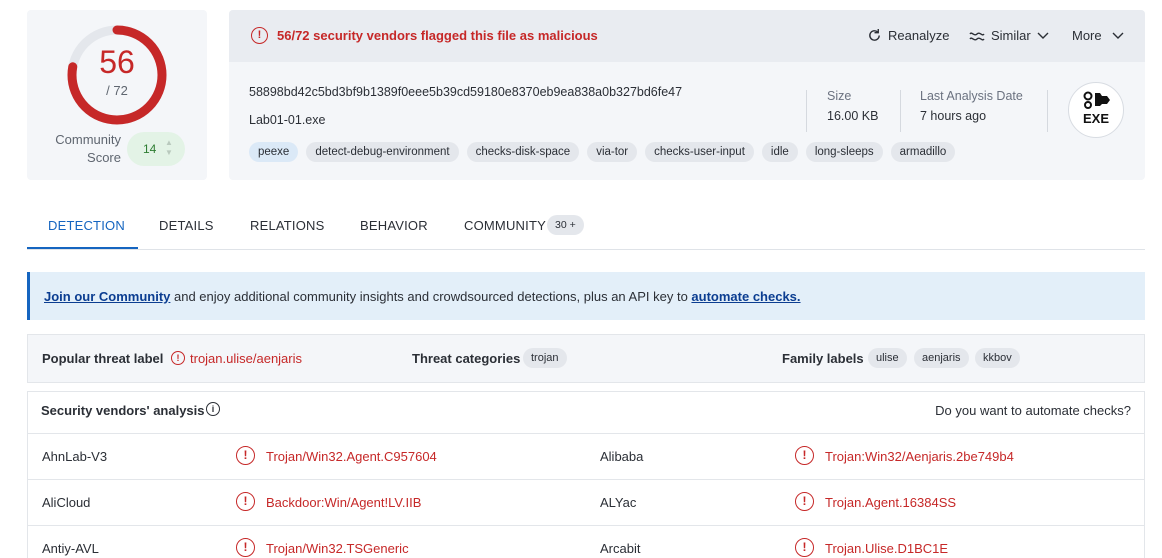  I want to click on similar-button: Similar, so click(1009, 35).